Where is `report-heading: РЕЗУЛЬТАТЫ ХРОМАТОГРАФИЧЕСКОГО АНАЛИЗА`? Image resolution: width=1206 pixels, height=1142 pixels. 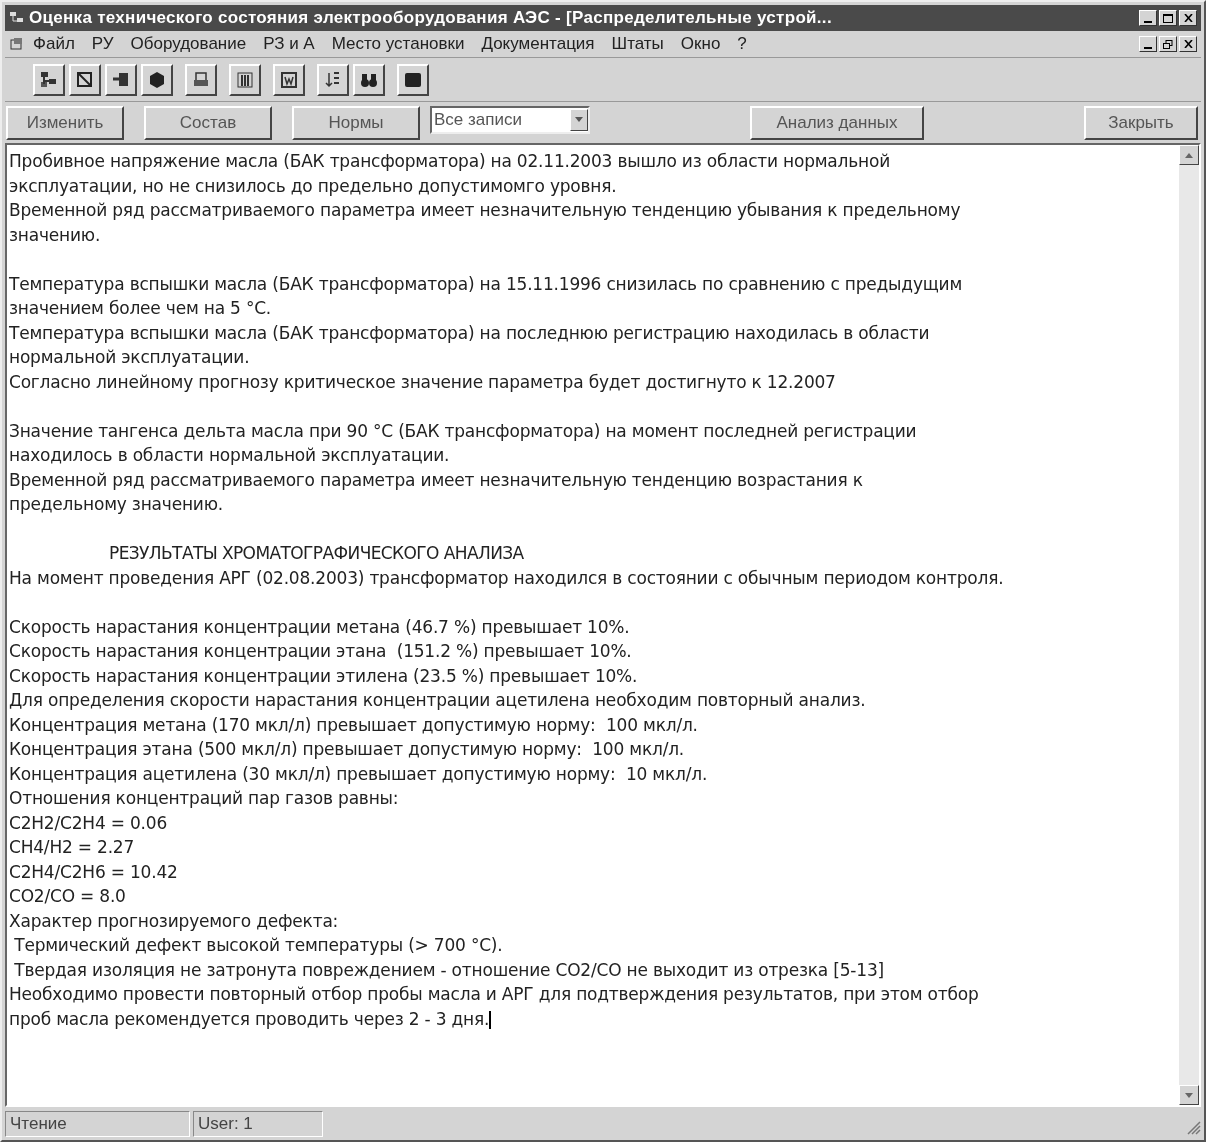
report-heading: РЕЗУЛЬТАТЫ ХРОМАТОГРАФИЧЕСКОГО АНАЛИЗА is located at coordinates (316, 553).